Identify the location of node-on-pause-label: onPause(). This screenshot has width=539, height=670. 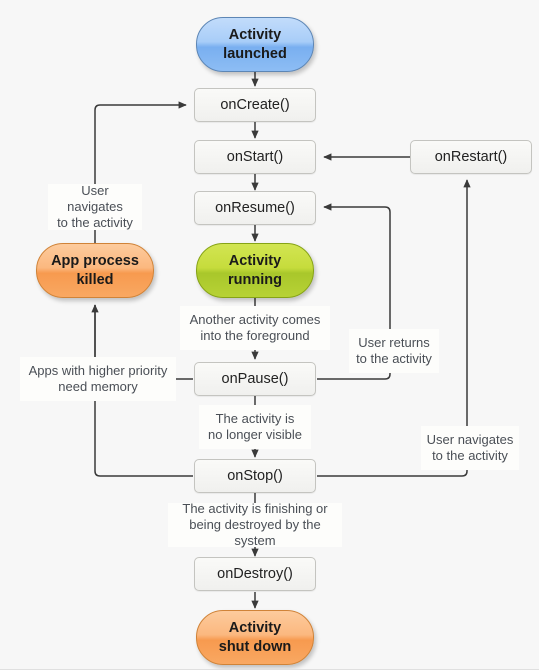
(255, 379).